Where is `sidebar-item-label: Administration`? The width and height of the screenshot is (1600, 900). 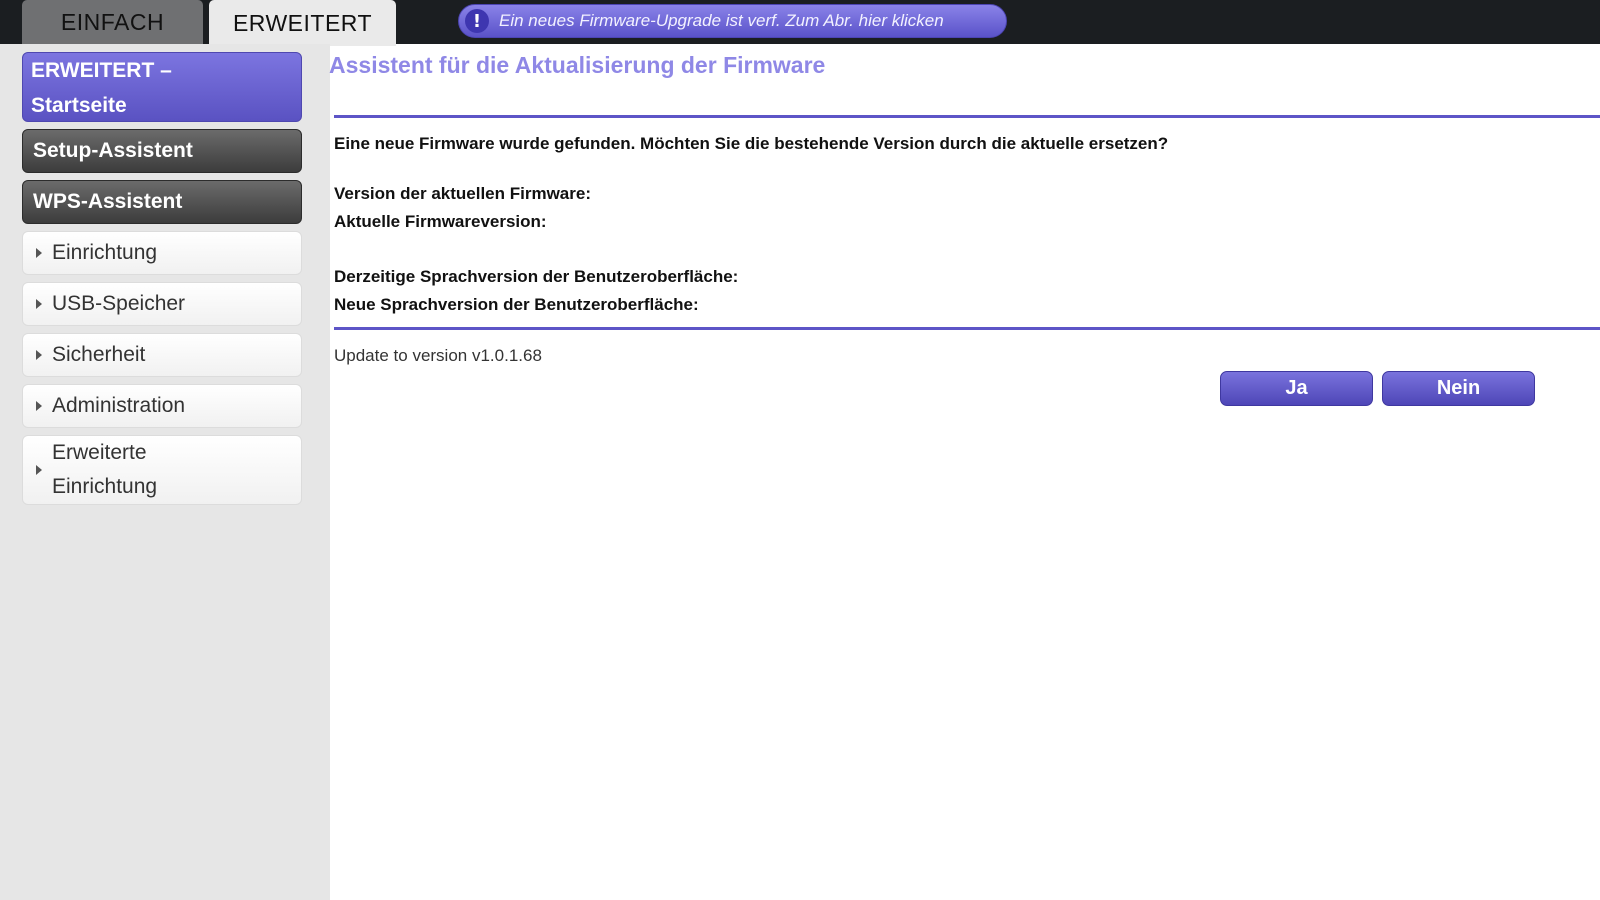 sidebar-item-label: Administration is located at coordinates (119, 405).